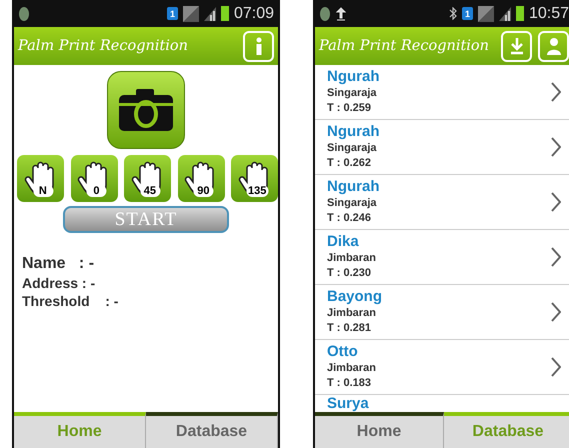 The height and width of the screenshot is (448, 569). I want to click on camera-button, so click(146, 110).